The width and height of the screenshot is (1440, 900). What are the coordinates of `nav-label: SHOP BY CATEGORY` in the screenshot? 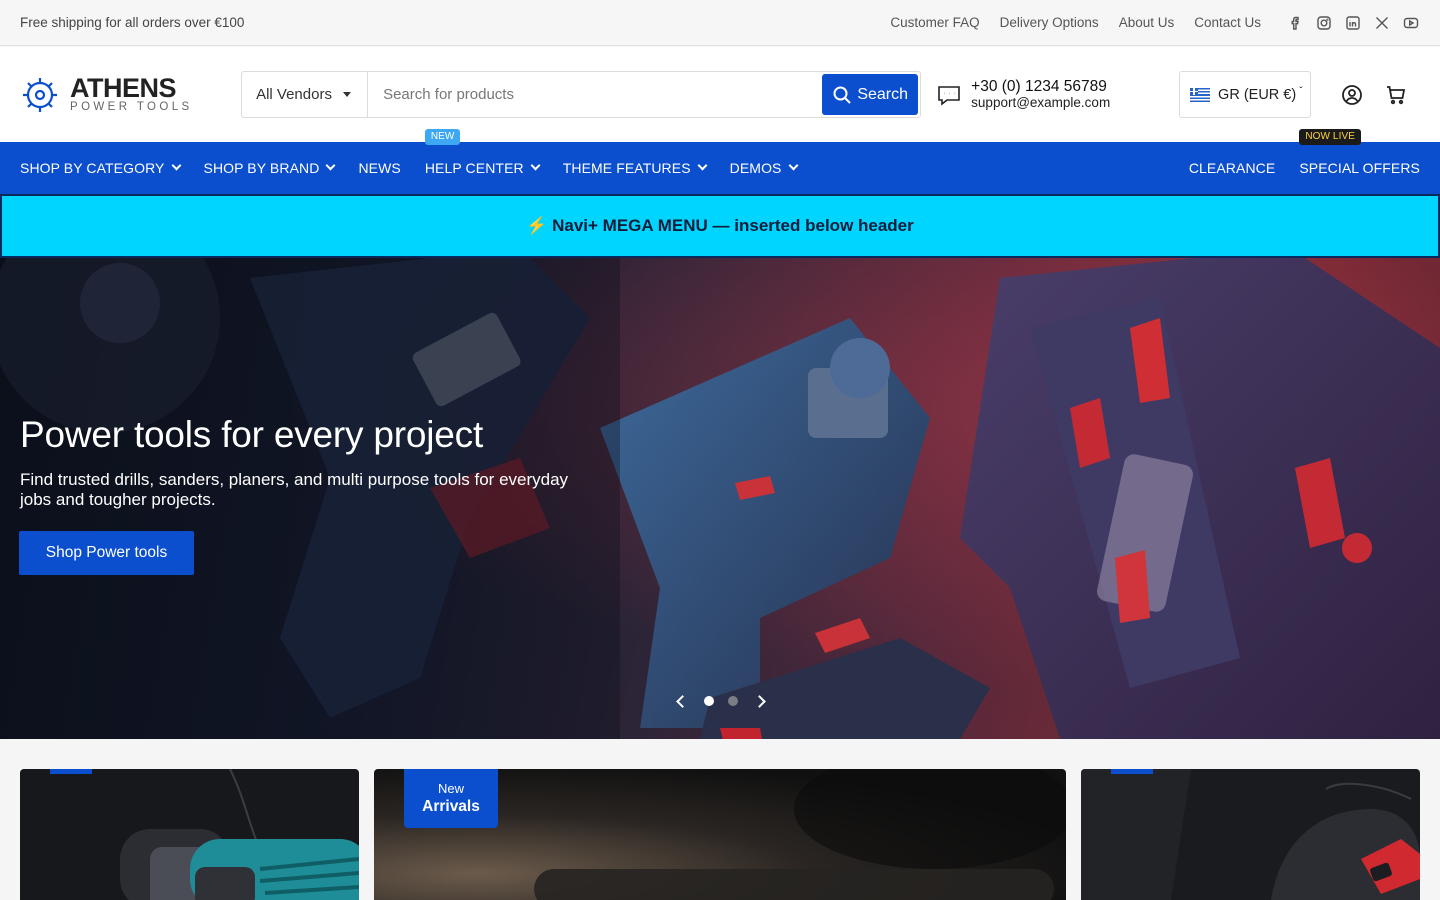 It's located at (92, 168).